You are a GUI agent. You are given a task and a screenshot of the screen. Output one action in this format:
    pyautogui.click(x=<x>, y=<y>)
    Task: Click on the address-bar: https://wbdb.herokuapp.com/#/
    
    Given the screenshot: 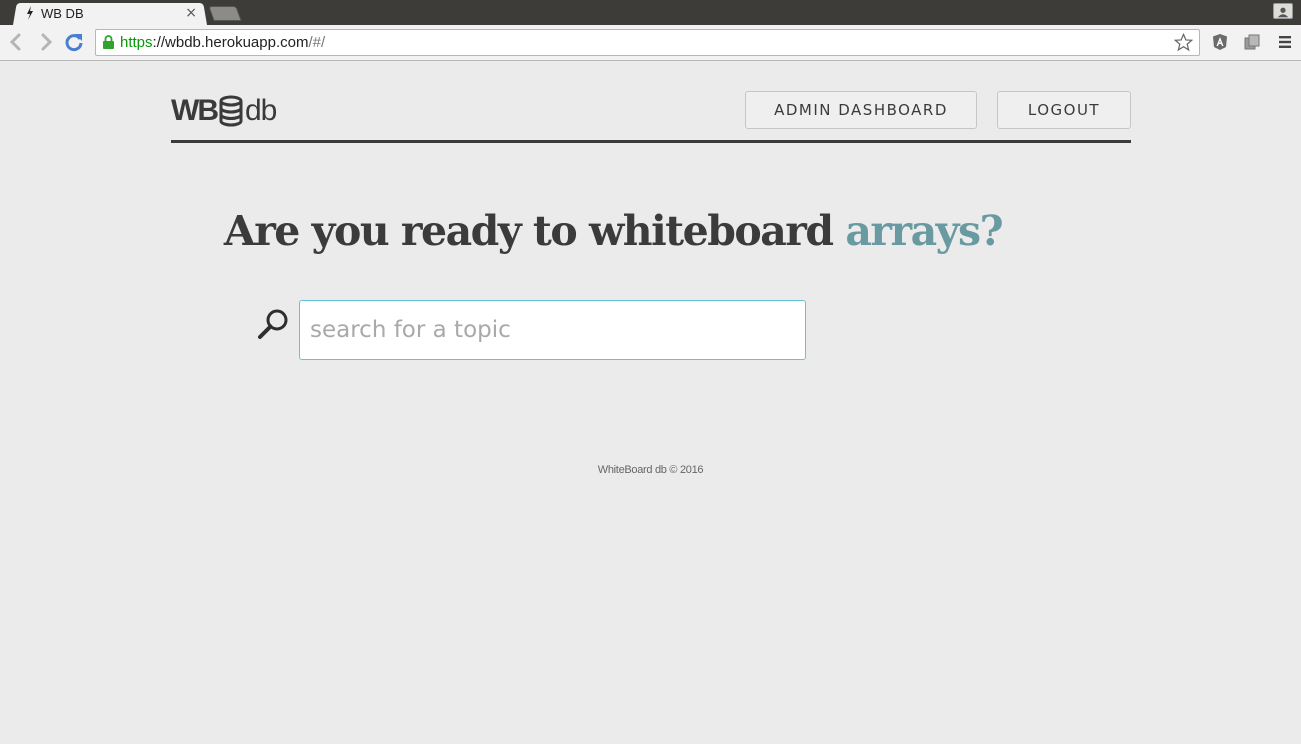 What is the action you would take?
    pyautogui.click(x=647, y=42)
    